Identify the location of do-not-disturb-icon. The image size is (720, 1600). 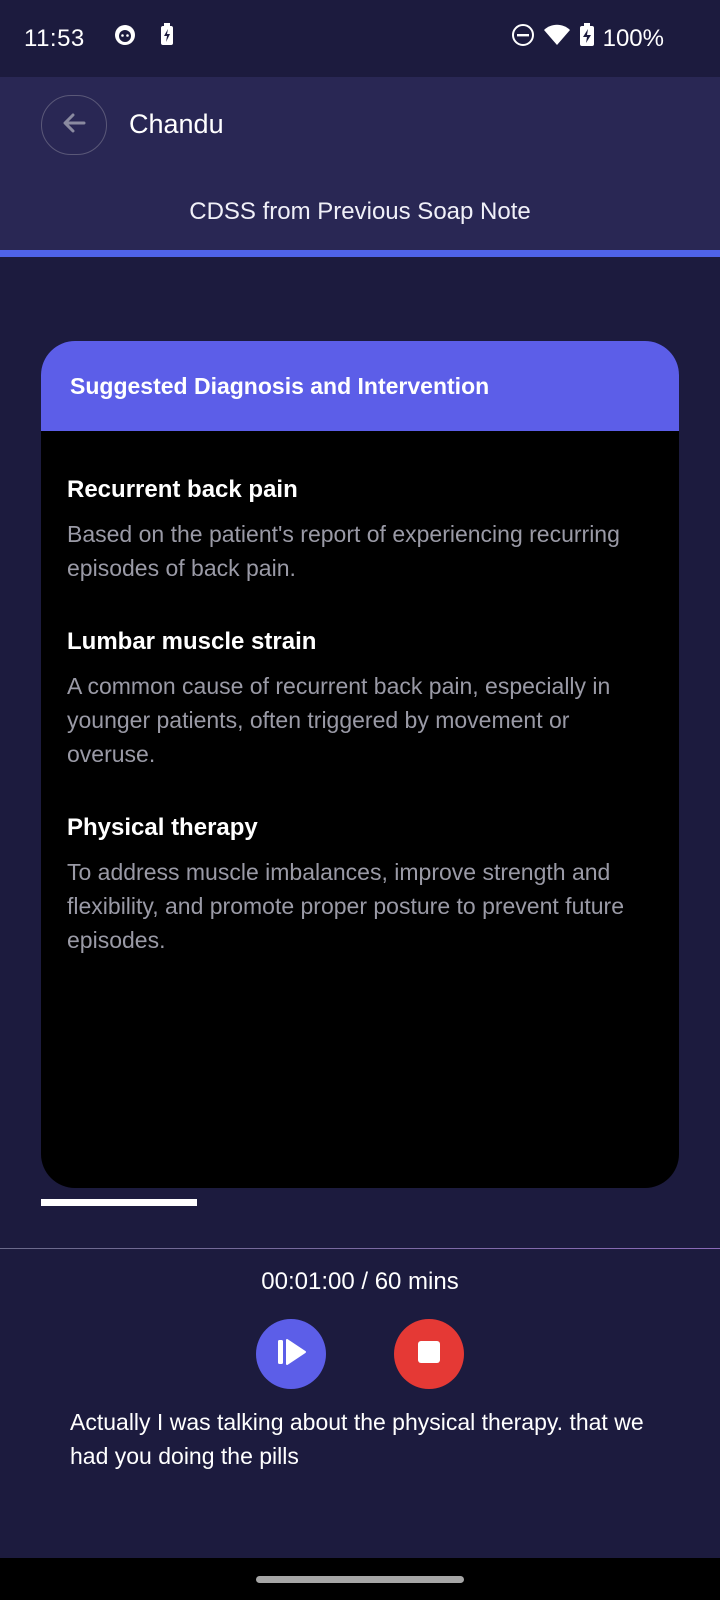
(523, 38).